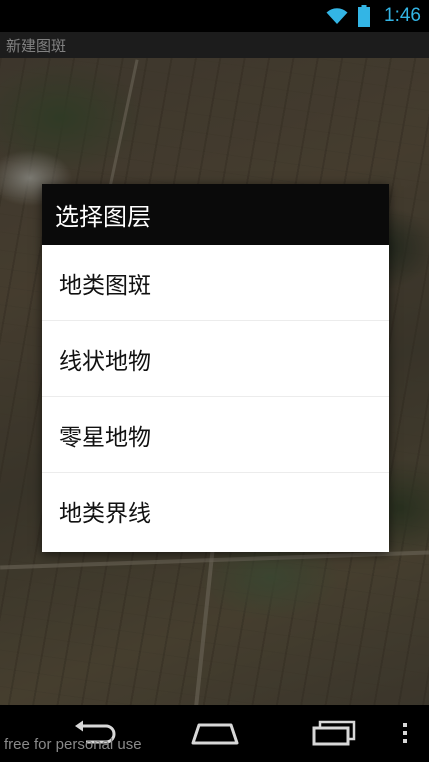 The height and width of the screenshot is (762, 429). Describe the element at coordinates (337, 16) in the screenshot. I see `wifi-icon` at that location.